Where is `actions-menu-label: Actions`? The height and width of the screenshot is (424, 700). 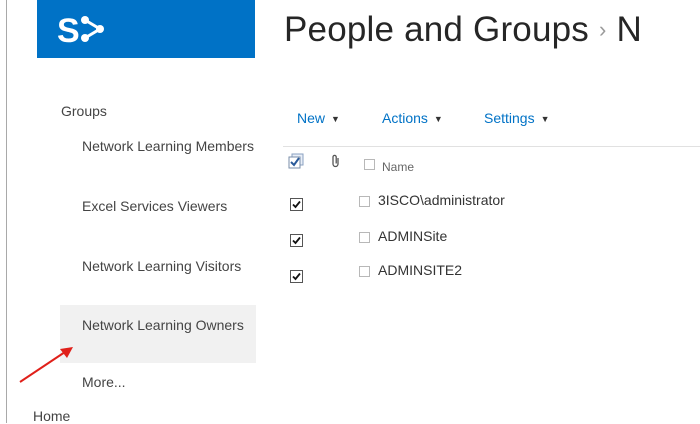 actions-menu-label: Actions is located at coordinates (405, 118).